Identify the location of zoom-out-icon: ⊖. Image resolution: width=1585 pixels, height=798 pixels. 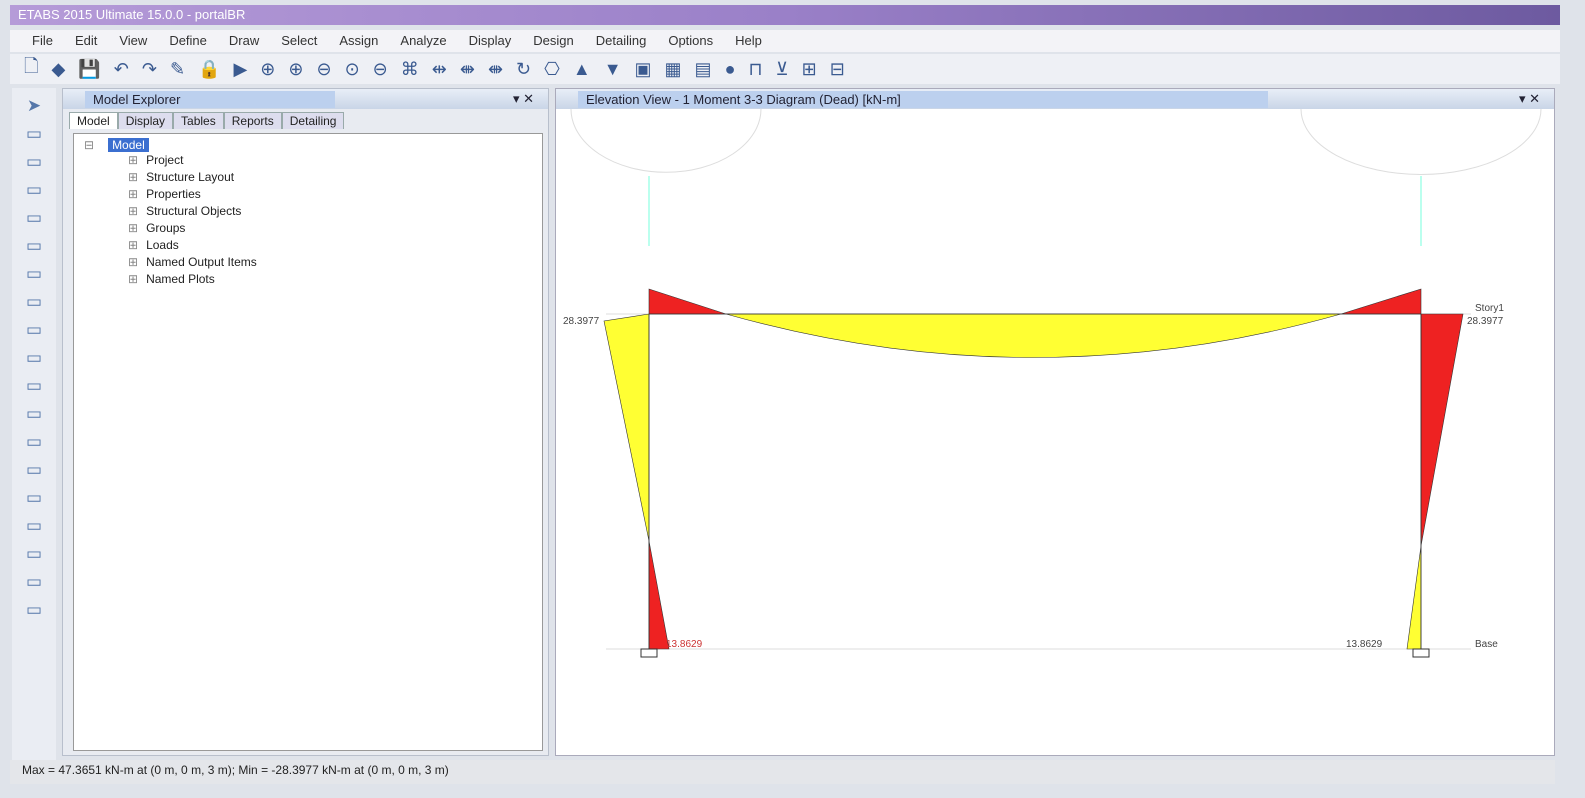
(323, 69).